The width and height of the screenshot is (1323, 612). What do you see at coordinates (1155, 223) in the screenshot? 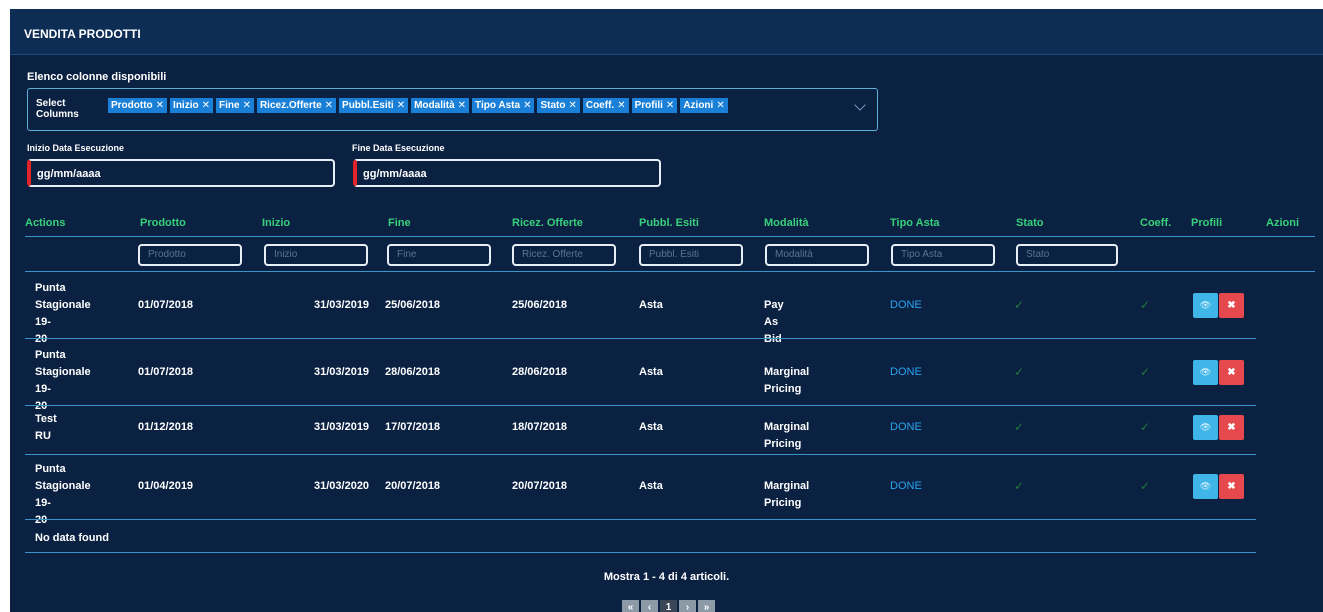
I see `column-header: Coeff.` at bounding box center [1155, 223].